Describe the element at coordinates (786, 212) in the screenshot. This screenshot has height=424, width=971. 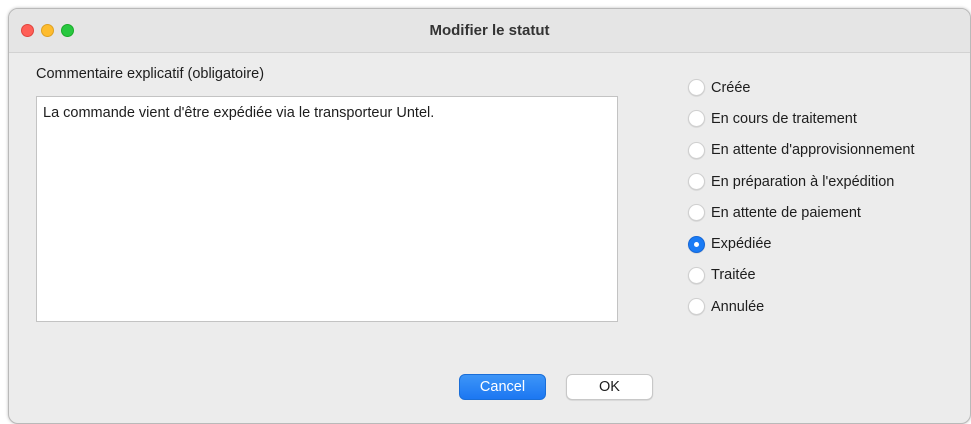
I see `status-option-label: En attente de paiement` at that location.